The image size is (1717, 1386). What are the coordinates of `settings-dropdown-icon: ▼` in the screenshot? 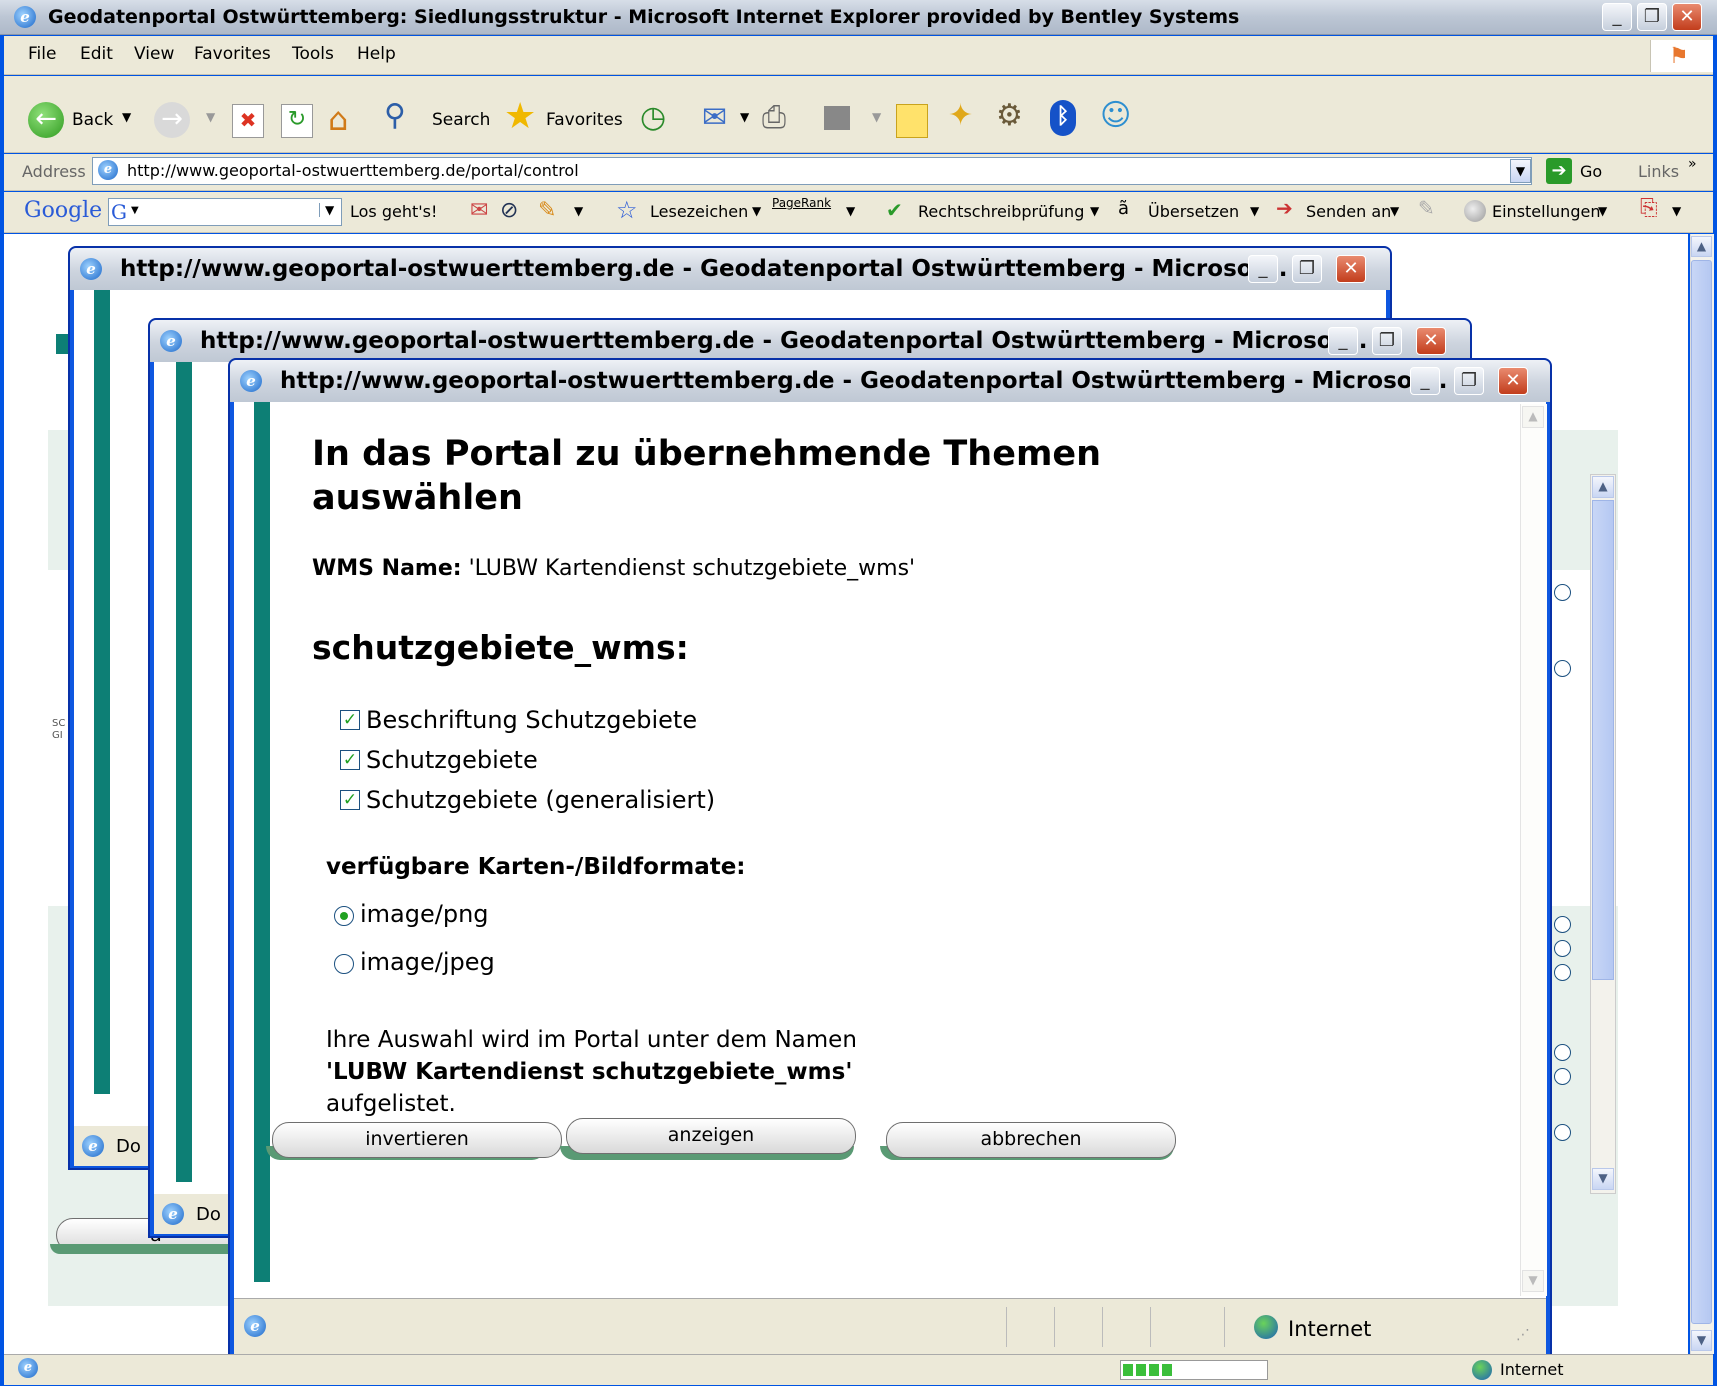 It's located at (1602, 211).